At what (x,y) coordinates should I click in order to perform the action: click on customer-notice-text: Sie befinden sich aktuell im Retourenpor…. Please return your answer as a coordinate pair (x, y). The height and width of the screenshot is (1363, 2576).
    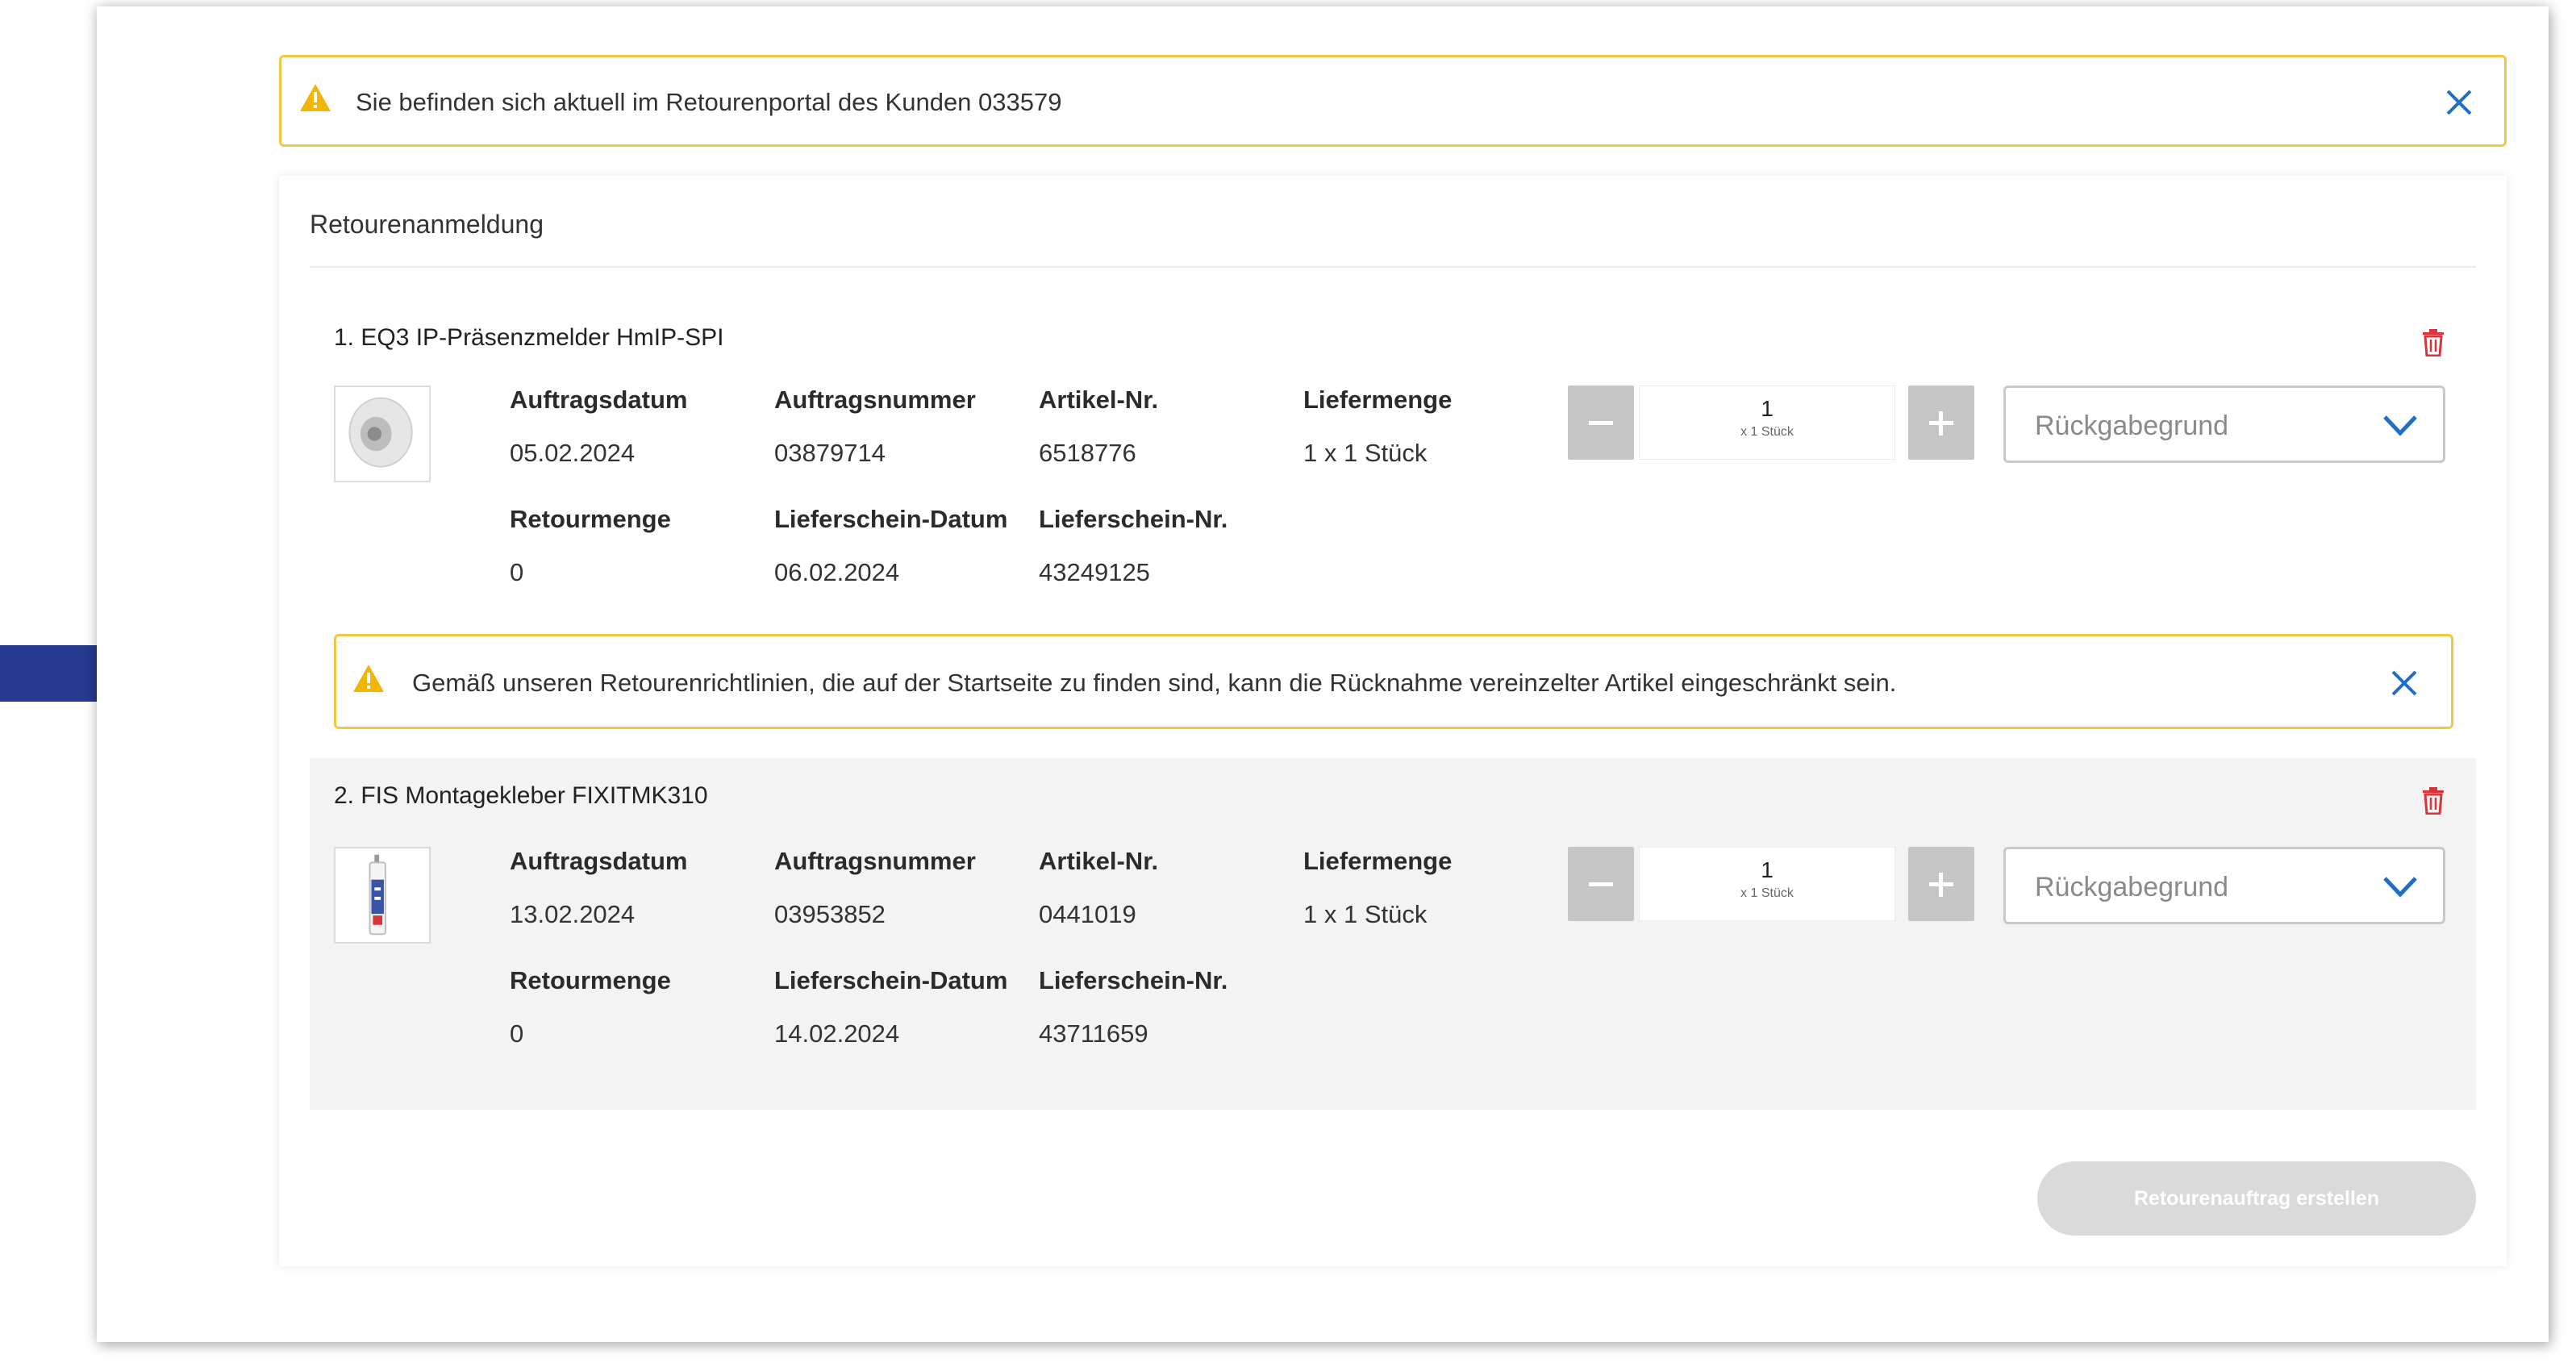
    Looking at the image, I should click on (709, 102).